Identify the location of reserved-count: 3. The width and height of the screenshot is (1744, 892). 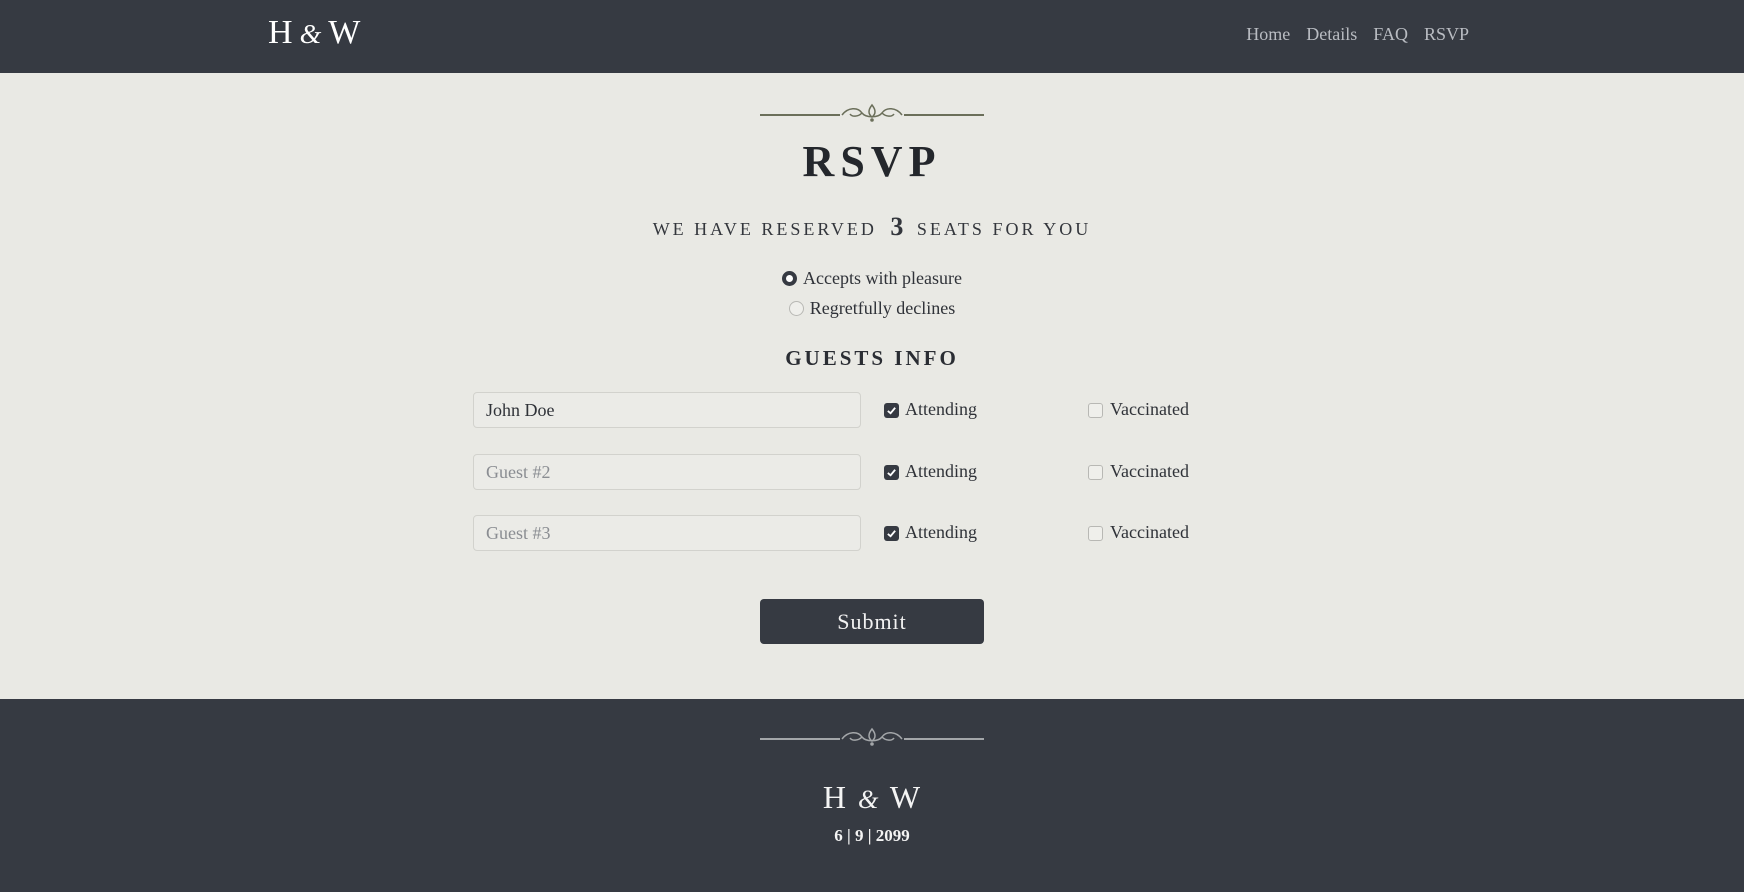
(897, 226).